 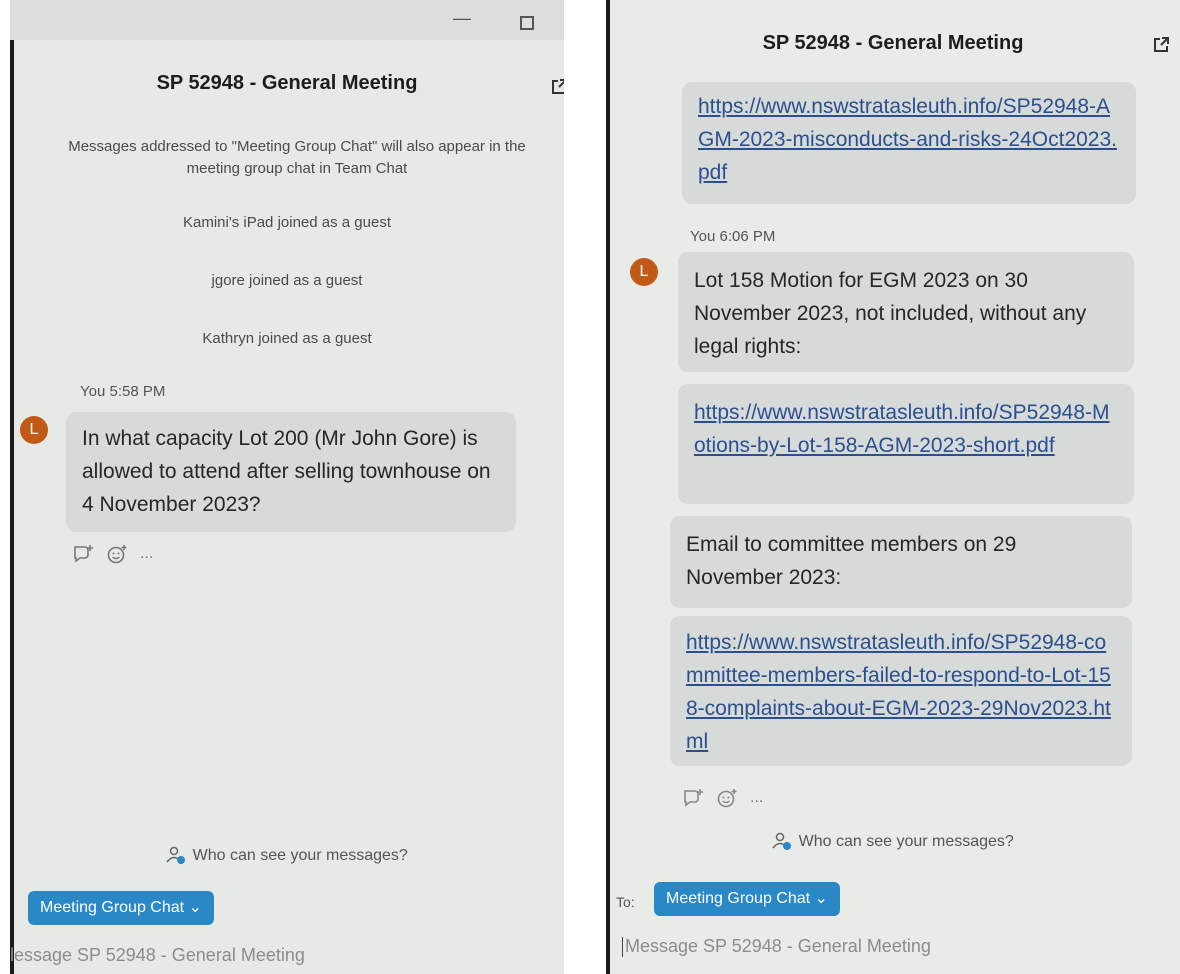 I want to click on join-notice: Kathryn joined as a guest, so click(x=287, y=338).